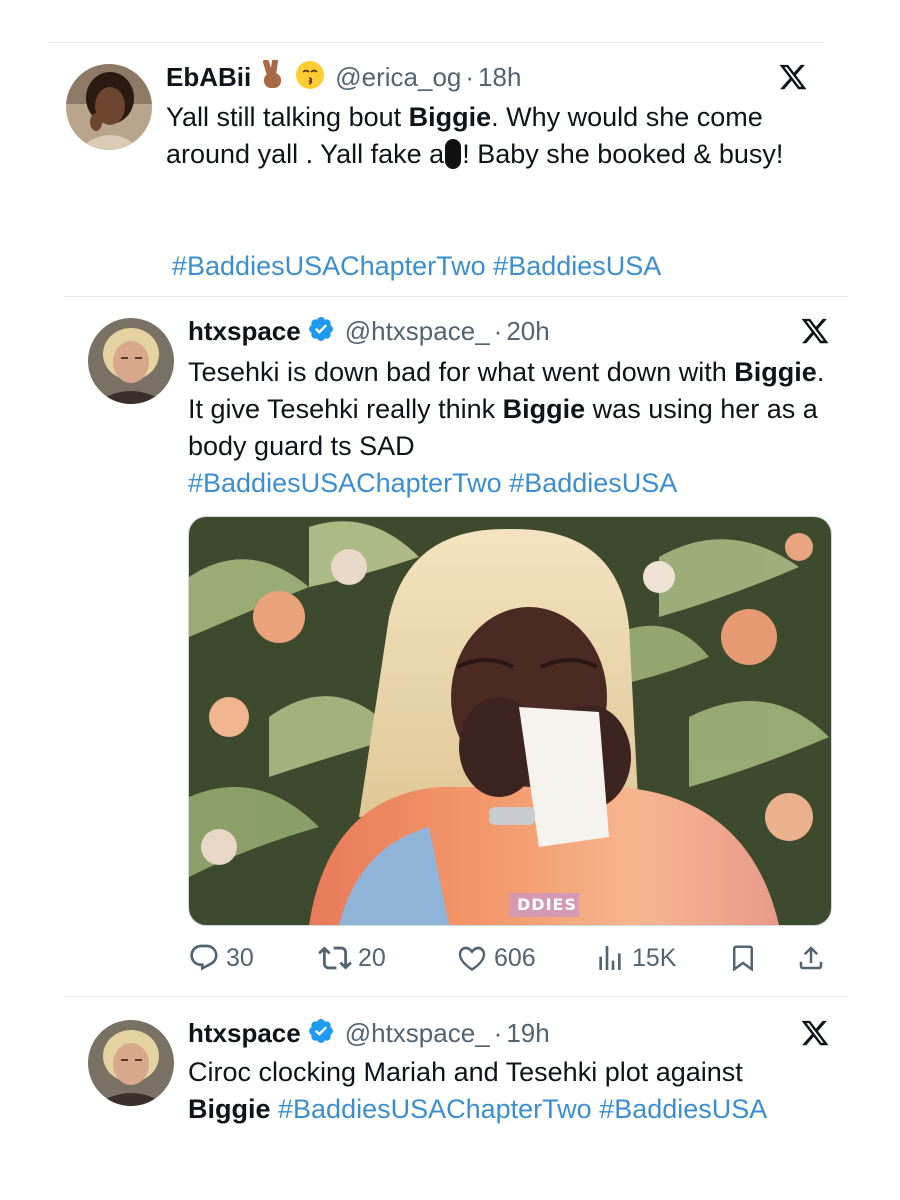 This screenshot has height=1200, width=900. I want to click on redaction-mark, so click(453, 154).